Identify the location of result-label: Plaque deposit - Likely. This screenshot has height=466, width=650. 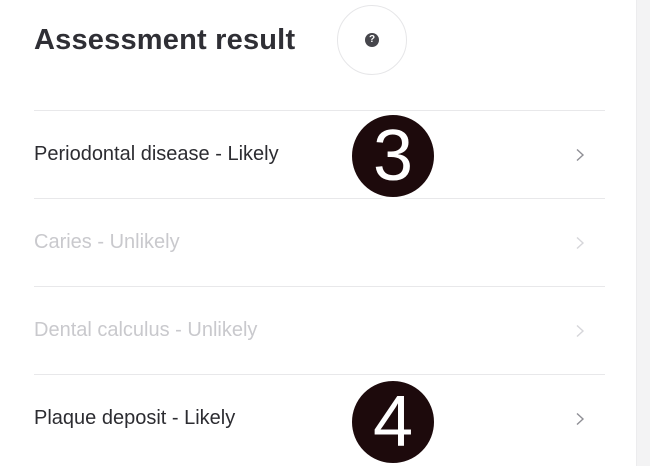
(135, 418).